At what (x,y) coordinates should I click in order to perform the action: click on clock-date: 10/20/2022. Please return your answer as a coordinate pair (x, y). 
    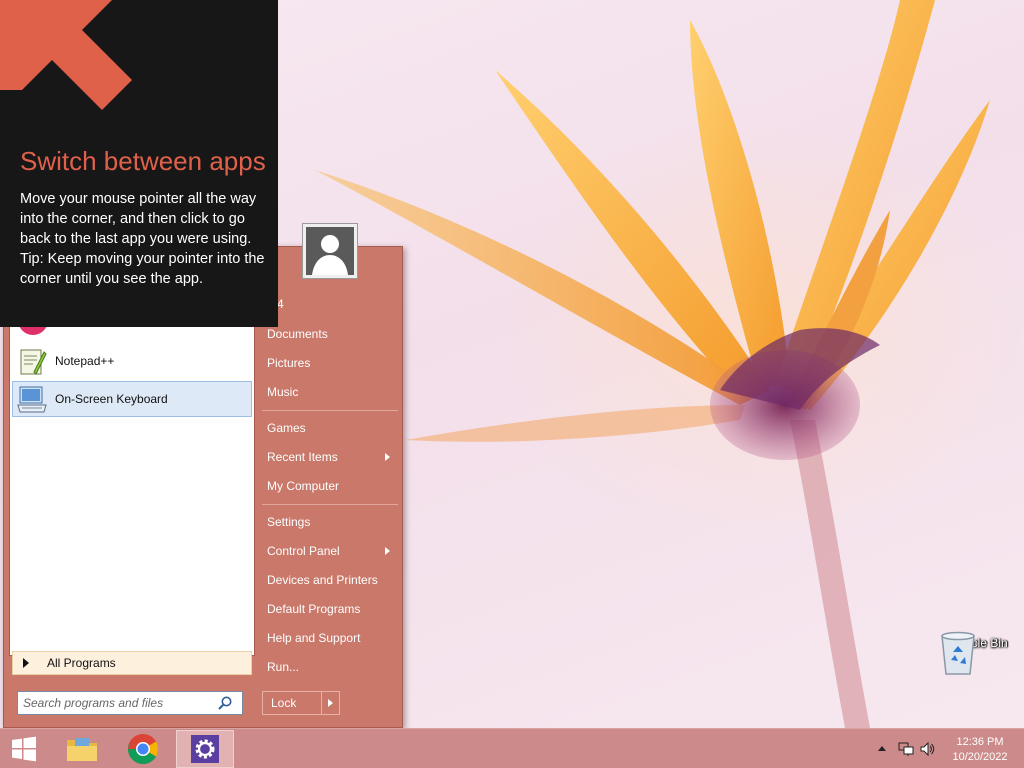
    Looking at the image, I should click on (980, 757).